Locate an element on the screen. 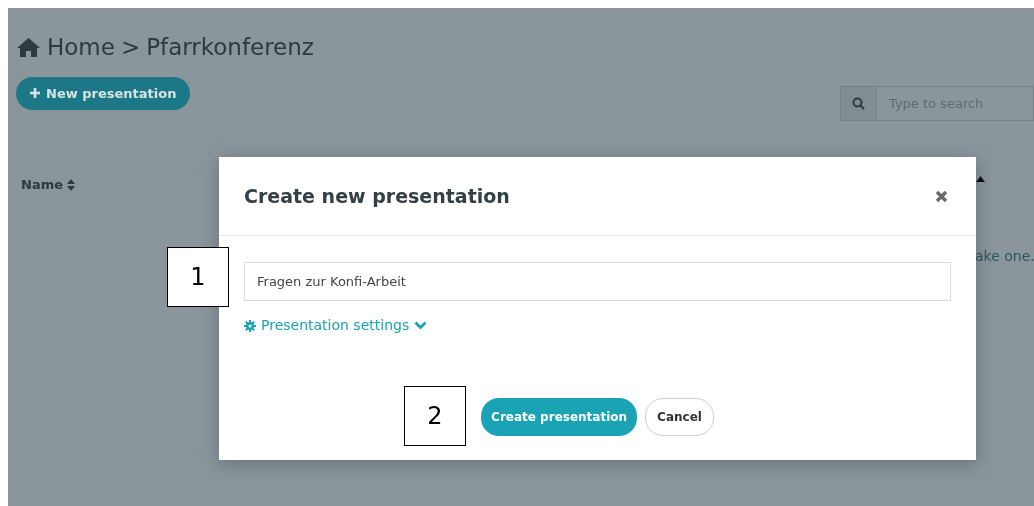  gear-icon is located at coordinates (250, 325).